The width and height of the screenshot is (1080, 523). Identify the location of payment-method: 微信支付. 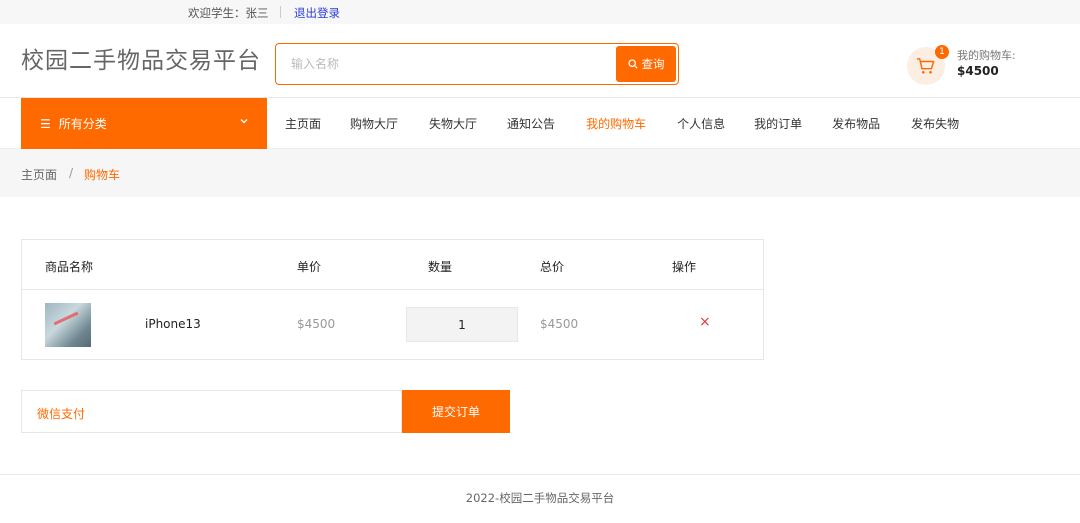
(211, 411).